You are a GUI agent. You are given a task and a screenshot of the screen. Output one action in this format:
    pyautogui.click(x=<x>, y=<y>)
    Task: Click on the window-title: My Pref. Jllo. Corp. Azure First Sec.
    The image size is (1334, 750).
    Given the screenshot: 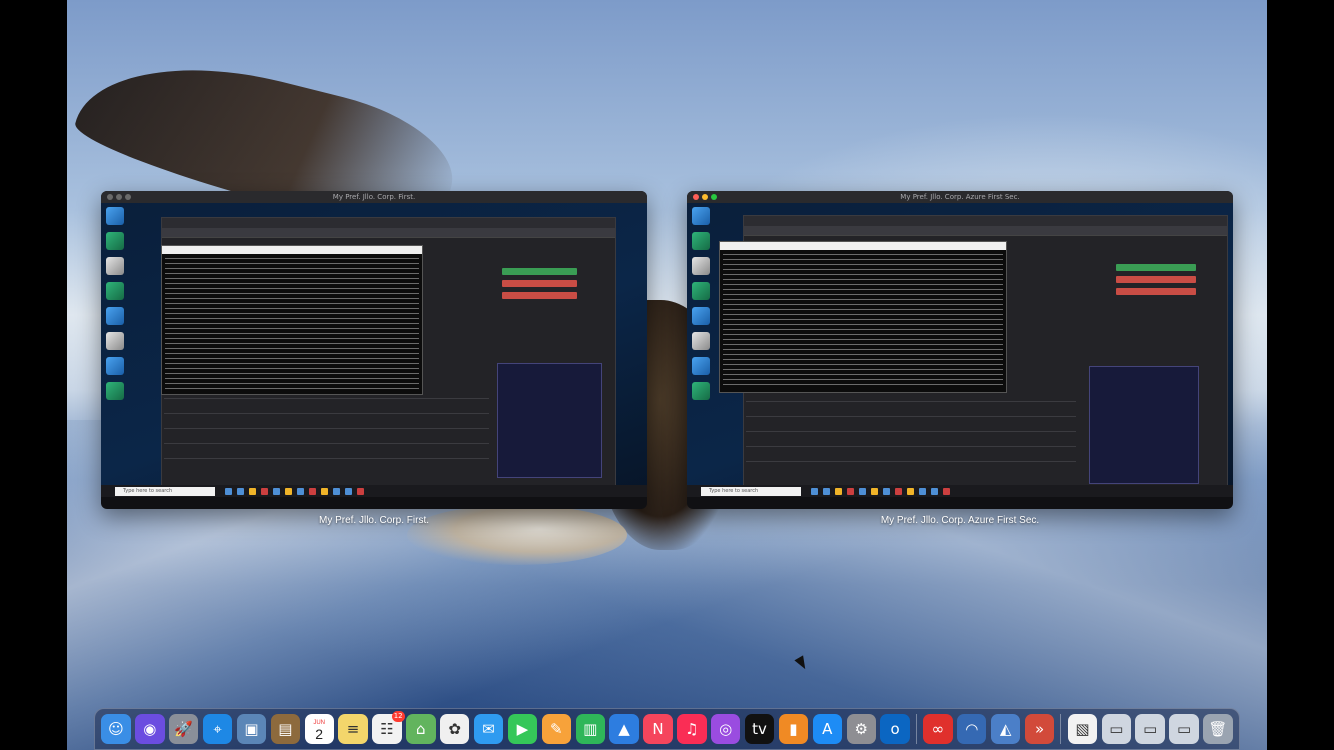 What is the action you would take?
    pyautogui.click(x=960, y=197)
    